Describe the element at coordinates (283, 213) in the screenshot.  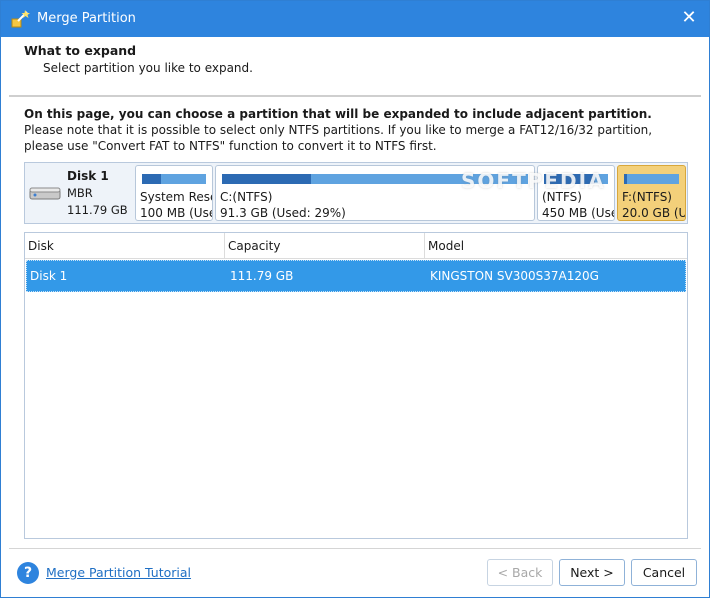
I see `partition-info: 91.3 GB (Used: 29%)` at that location.